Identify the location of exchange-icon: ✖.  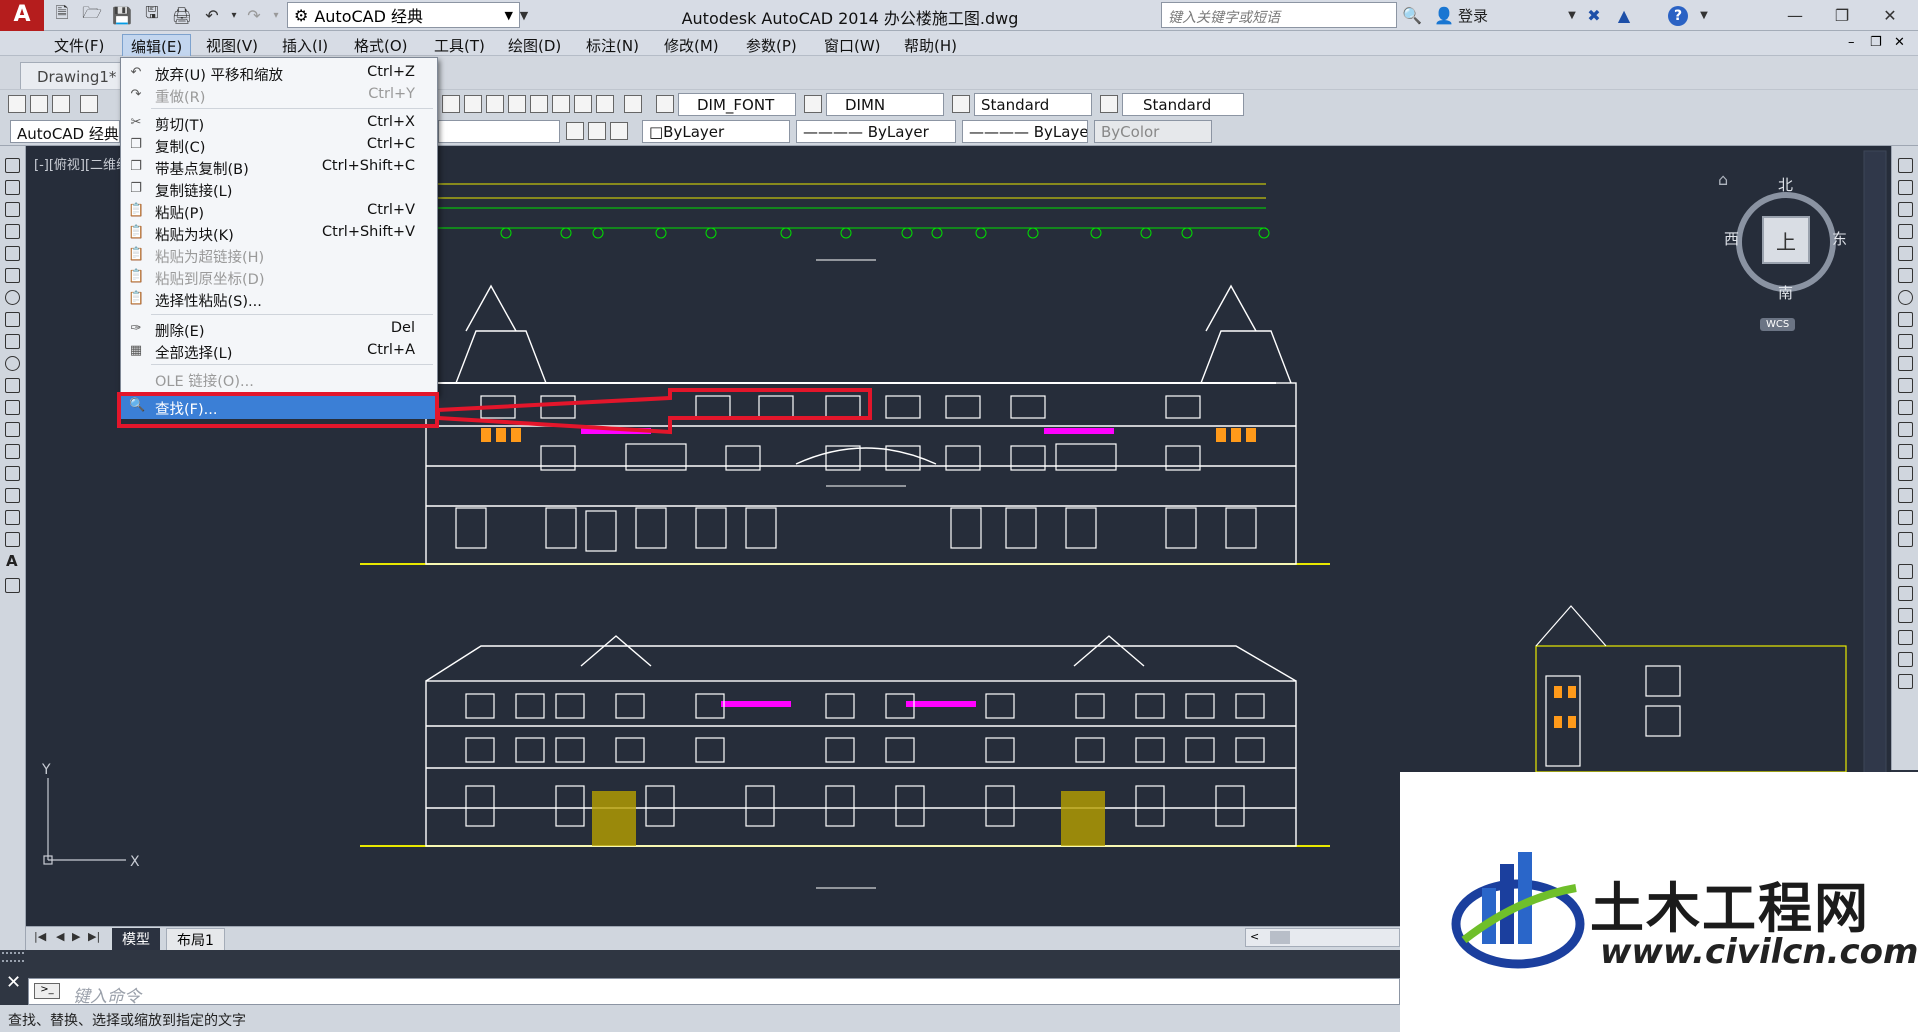
(1594, 15).